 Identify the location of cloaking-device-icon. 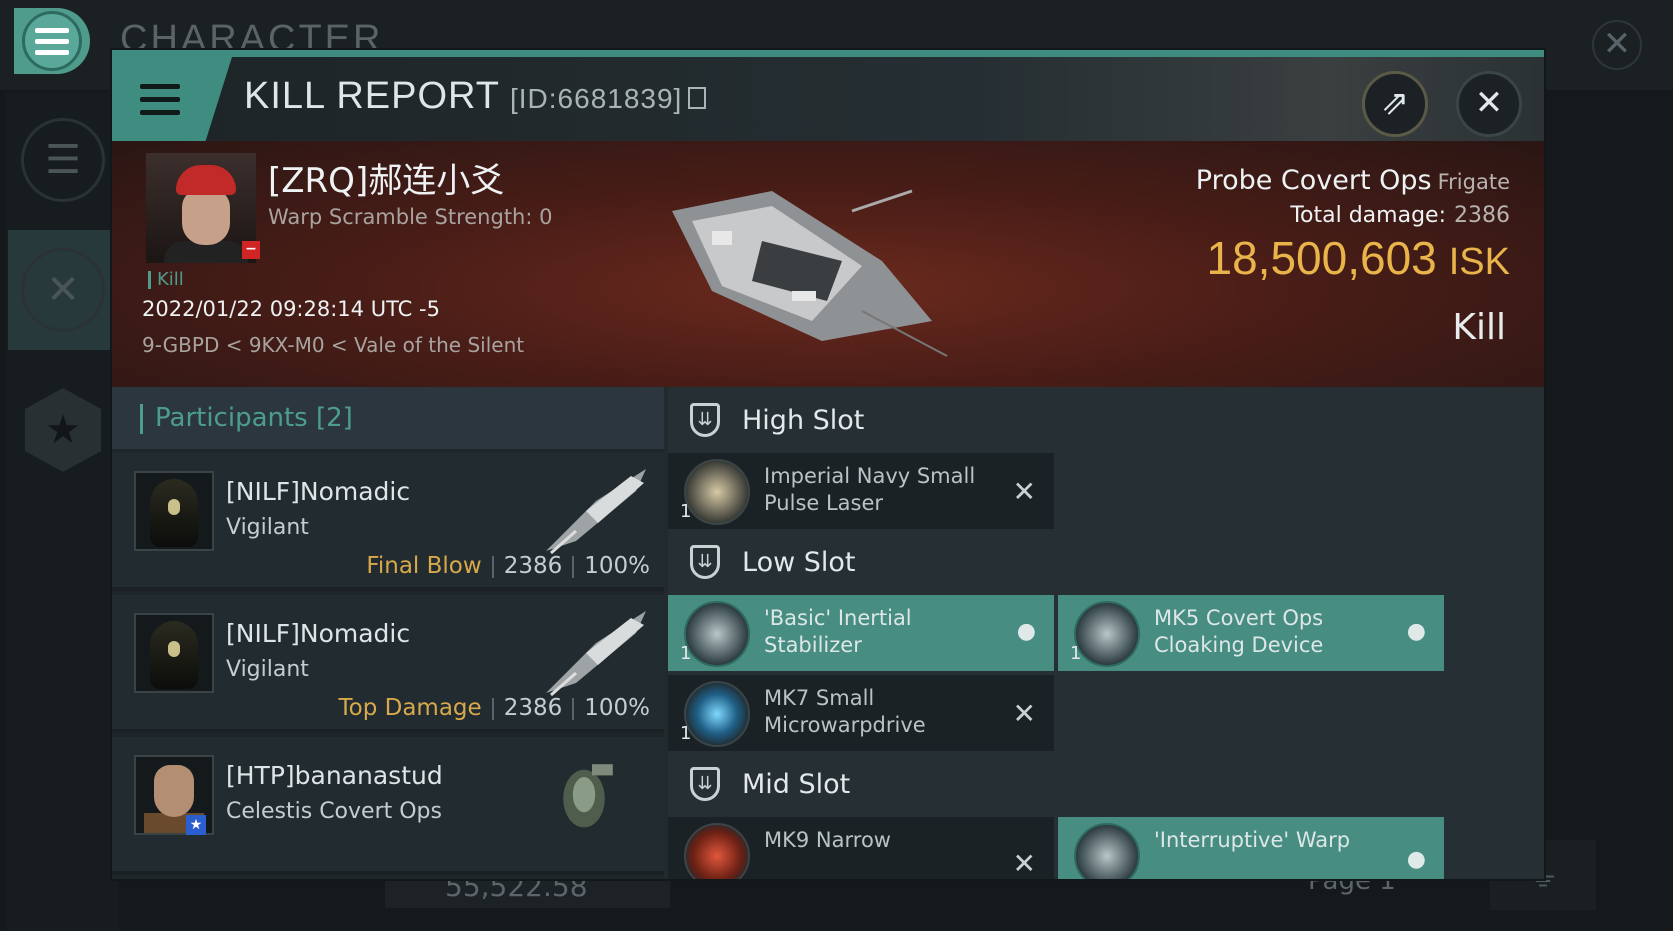
(1107, 634).